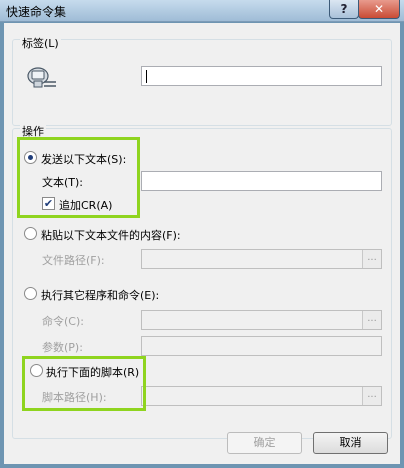 Image resolution: width=404 pixels, height=468 pixels. What do you see at coordinates (36, 12) in the screenshot?
I see `window-title: 快速命令集` at bounding box center [36, 12].